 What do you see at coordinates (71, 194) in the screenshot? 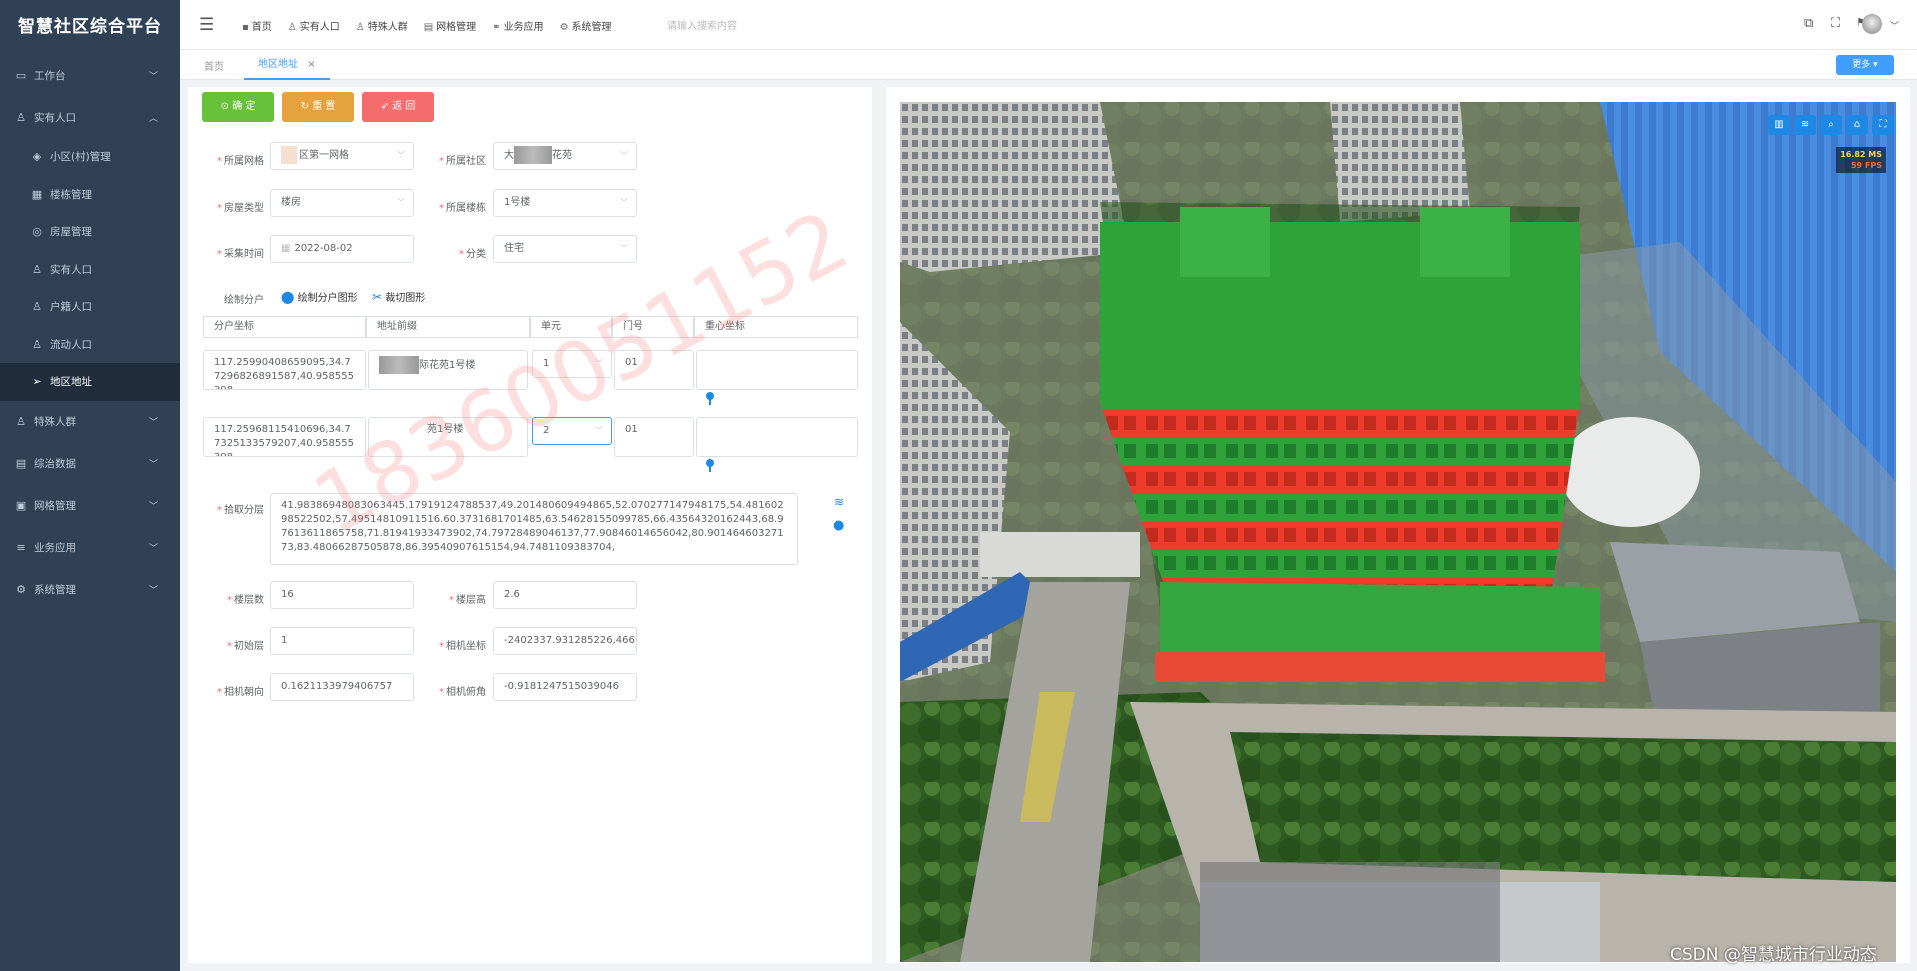
I see `sidebar-item-label: 楼栋管理` at bounding box center [71, 194].